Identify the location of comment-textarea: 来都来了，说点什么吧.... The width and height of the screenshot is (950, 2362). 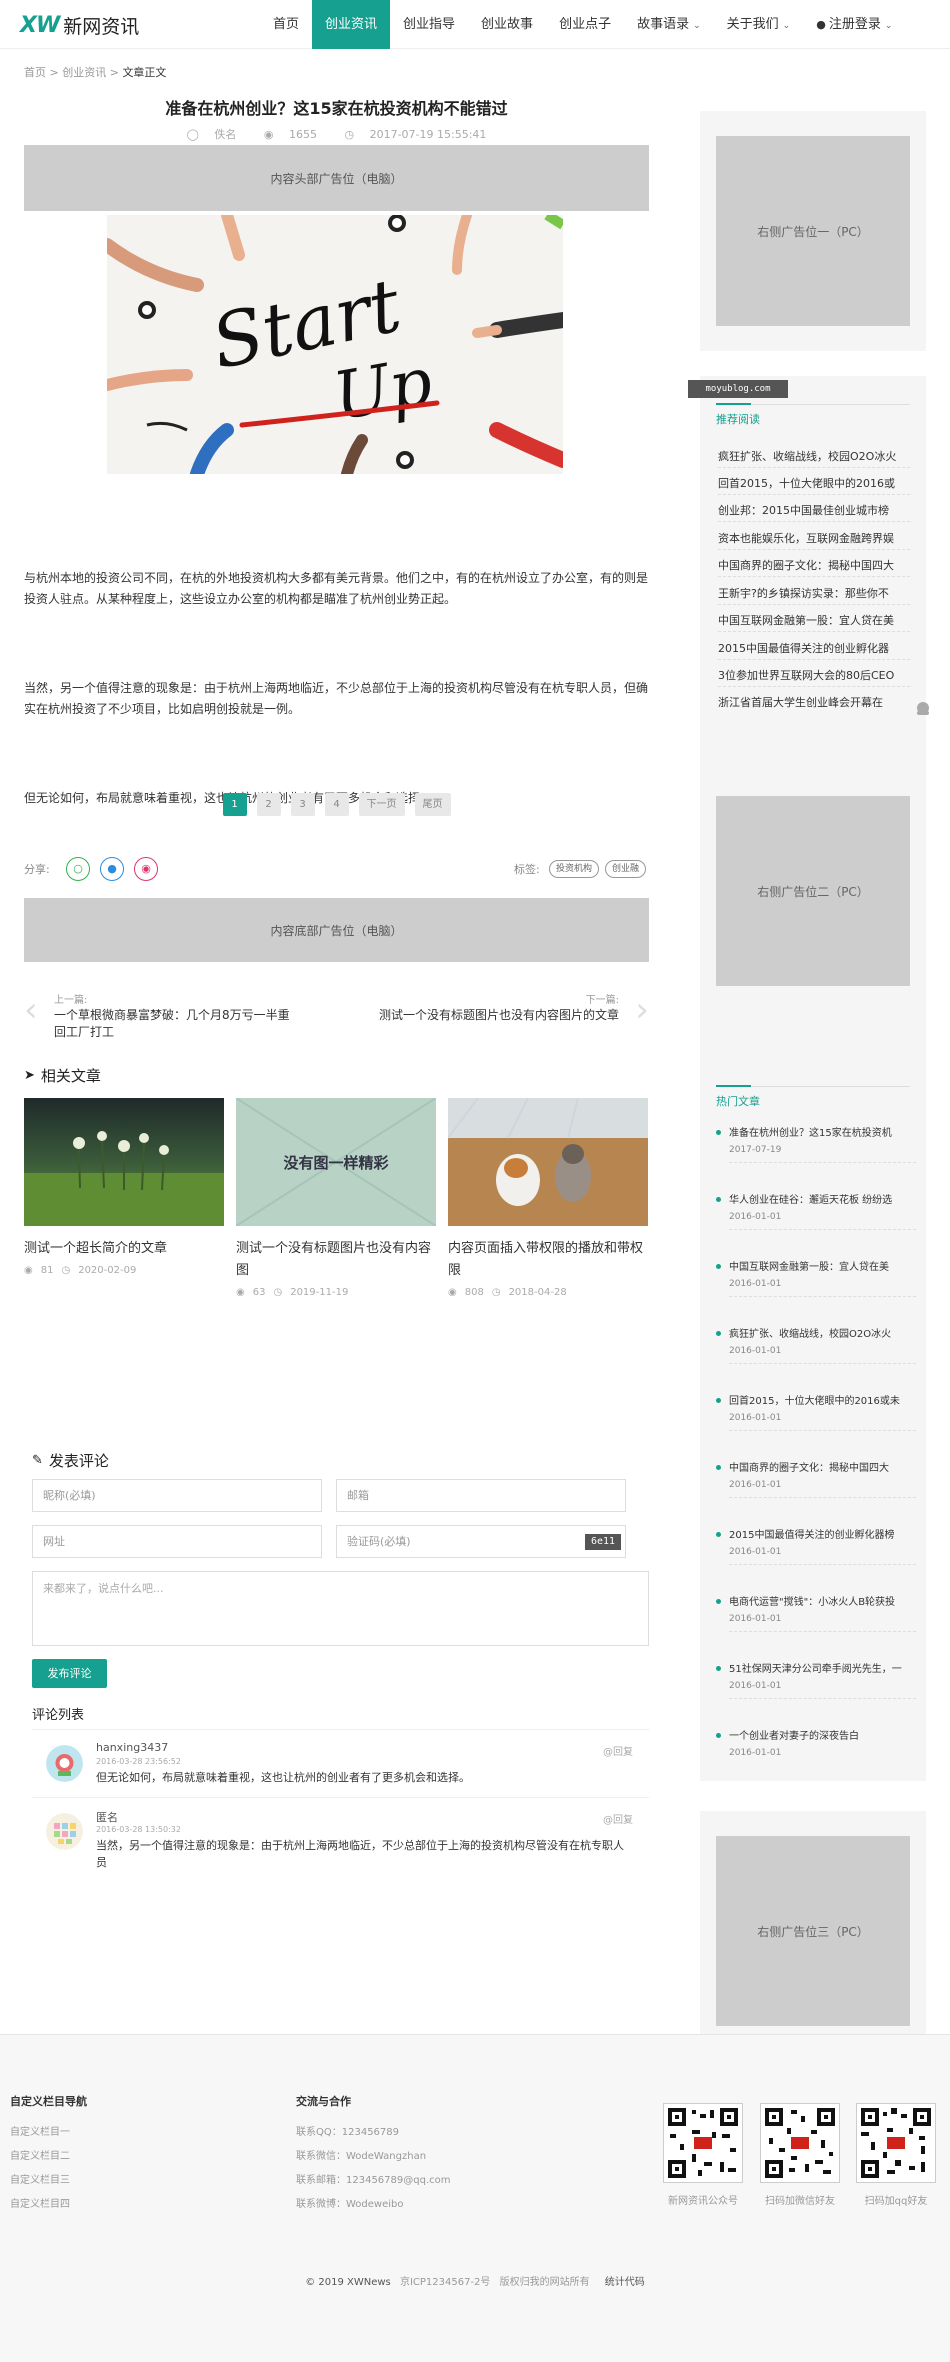
(340, 1608).